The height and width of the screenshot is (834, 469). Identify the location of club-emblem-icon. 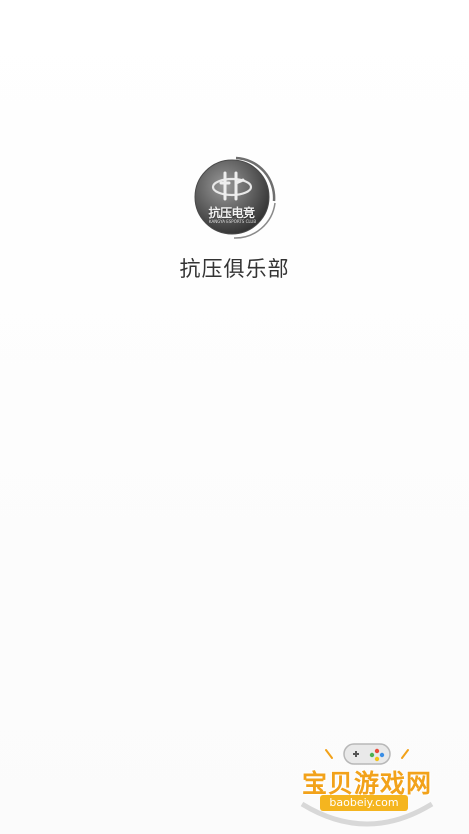
(235, 197).